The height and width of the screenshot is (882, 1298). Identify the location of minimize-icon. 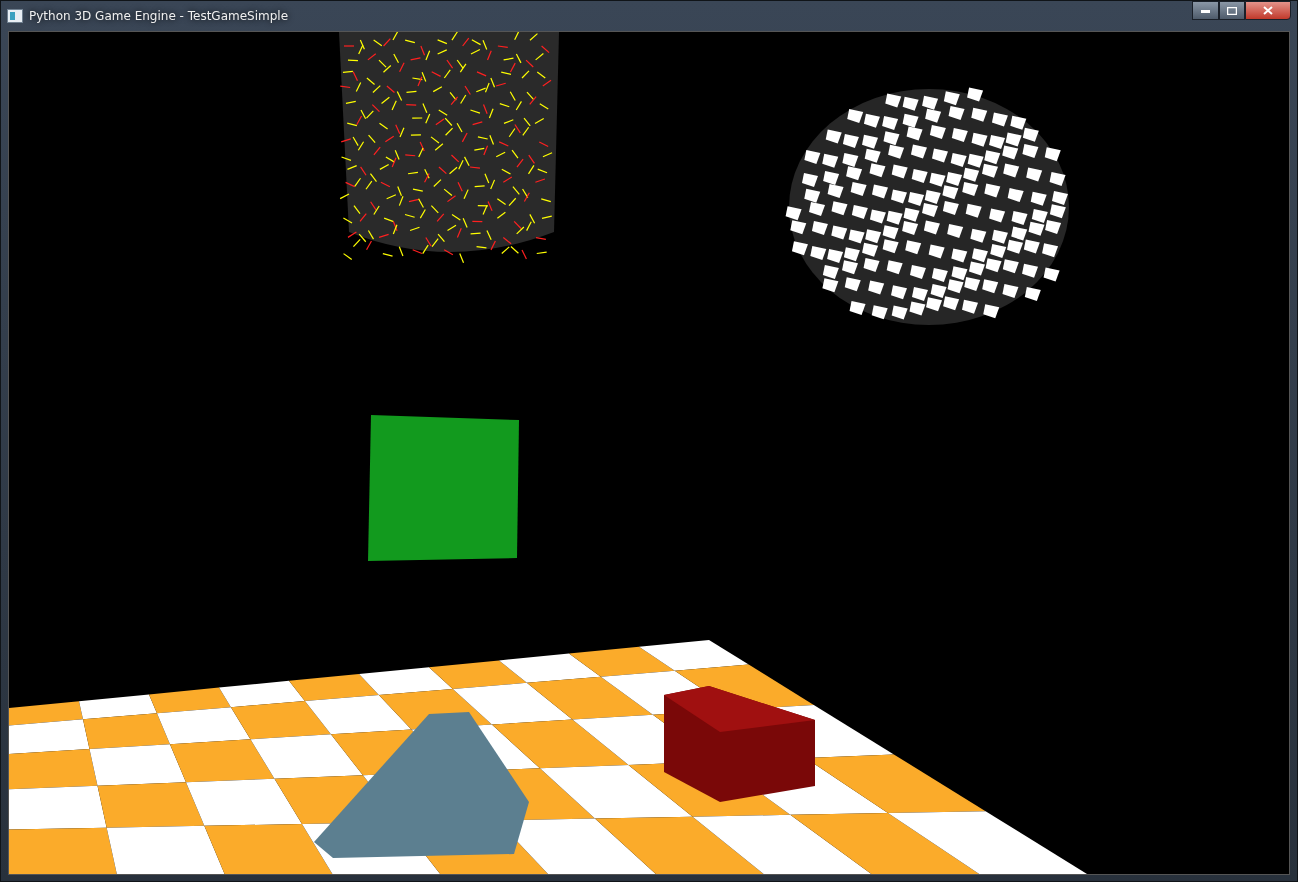
(1205, 10).